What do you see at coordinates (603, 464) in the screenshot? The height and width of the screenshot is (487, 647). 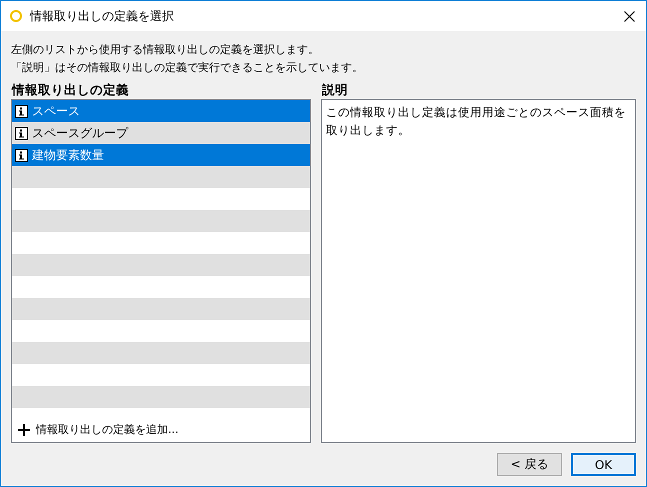 I see `ok-button: OK` at bounding box center [603, 464].